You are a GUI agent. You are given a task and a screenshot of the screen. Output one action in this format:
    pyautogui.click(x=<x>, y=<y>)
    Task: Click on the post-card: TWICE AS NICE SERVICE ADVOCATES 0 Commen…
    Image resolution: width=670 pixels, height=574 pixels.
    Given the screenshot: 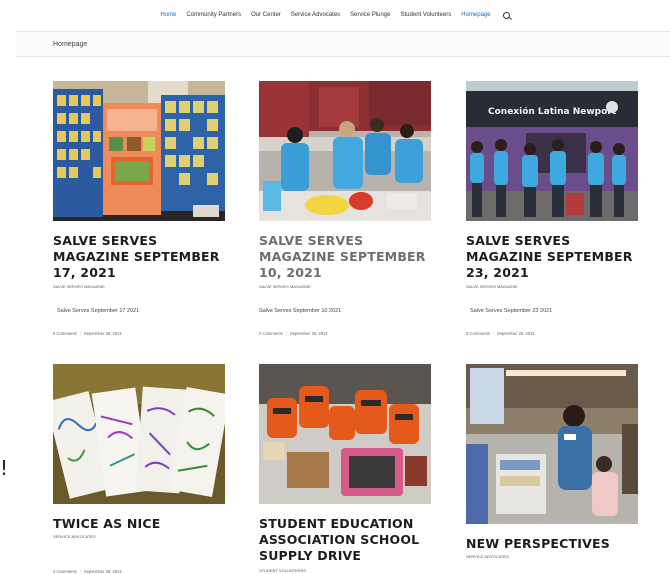 What is the action you would take?
    pyautogui.click(x=139, y=469)
    